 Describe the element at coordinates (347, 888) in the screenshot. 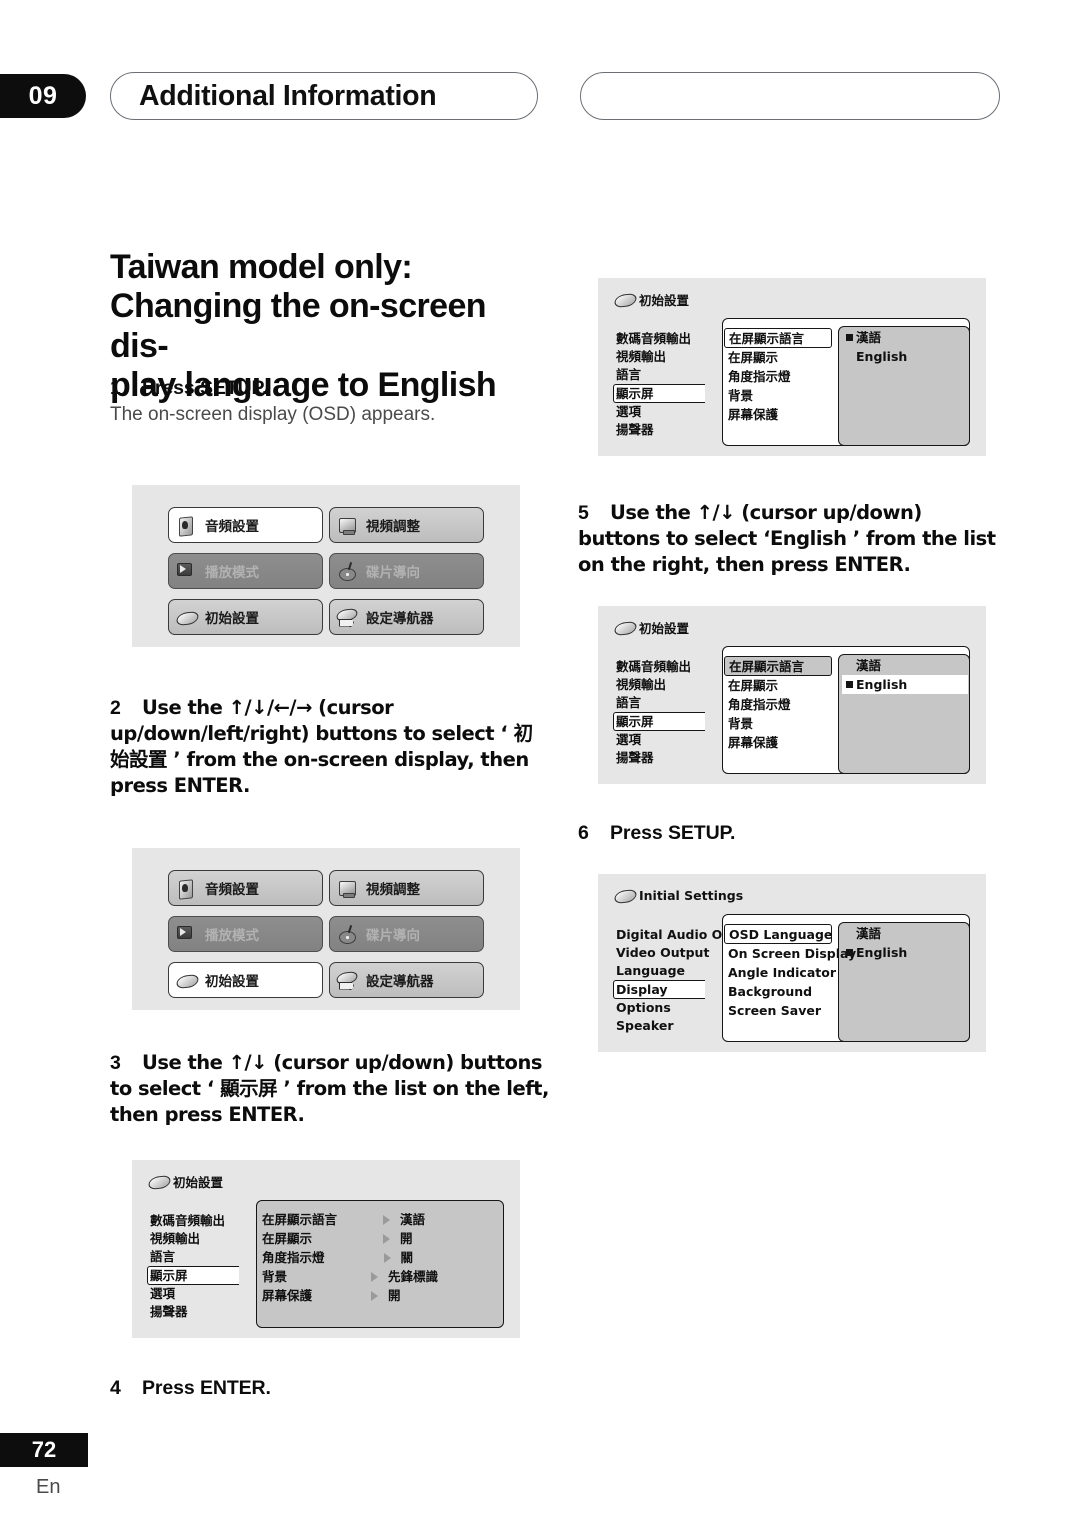

I see `video-adjust-icon` at that location.